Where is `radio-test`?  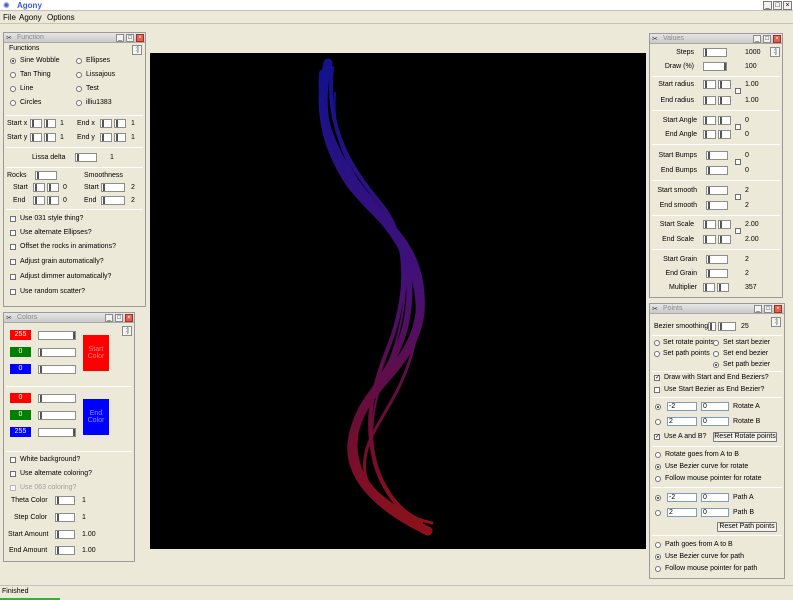
radio-test is located at coordinates (79, 89).